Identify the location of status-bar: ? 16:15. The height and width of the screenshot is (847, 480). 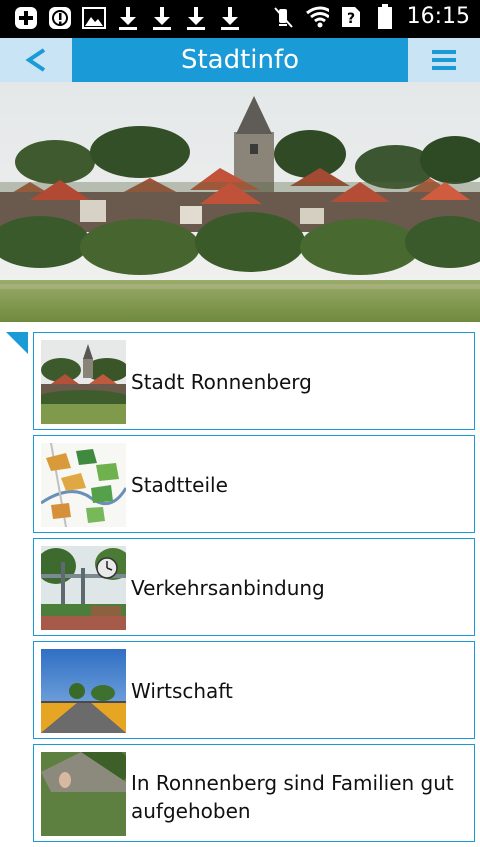
(240, 19).